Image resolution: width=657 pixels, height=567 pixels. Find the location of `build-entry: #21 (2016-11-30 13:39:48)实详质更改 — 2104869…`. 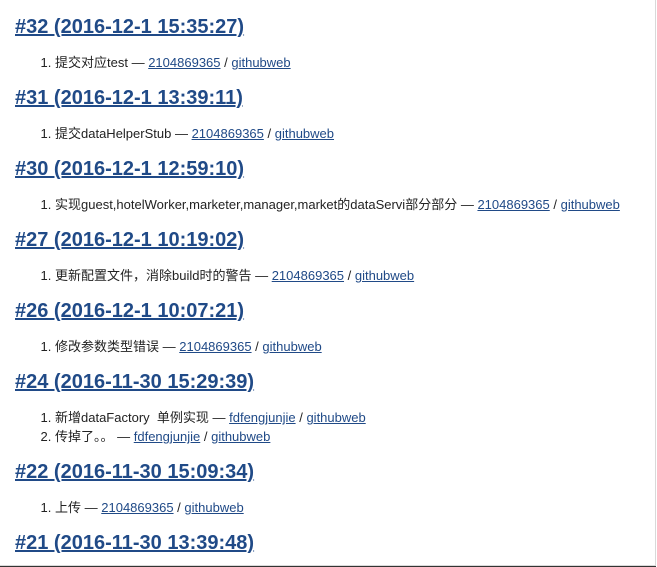

build-entry: #21 (2016-11-30 13:39:48)实详质更改 — 2104869… is located at coordinates (335, 547).